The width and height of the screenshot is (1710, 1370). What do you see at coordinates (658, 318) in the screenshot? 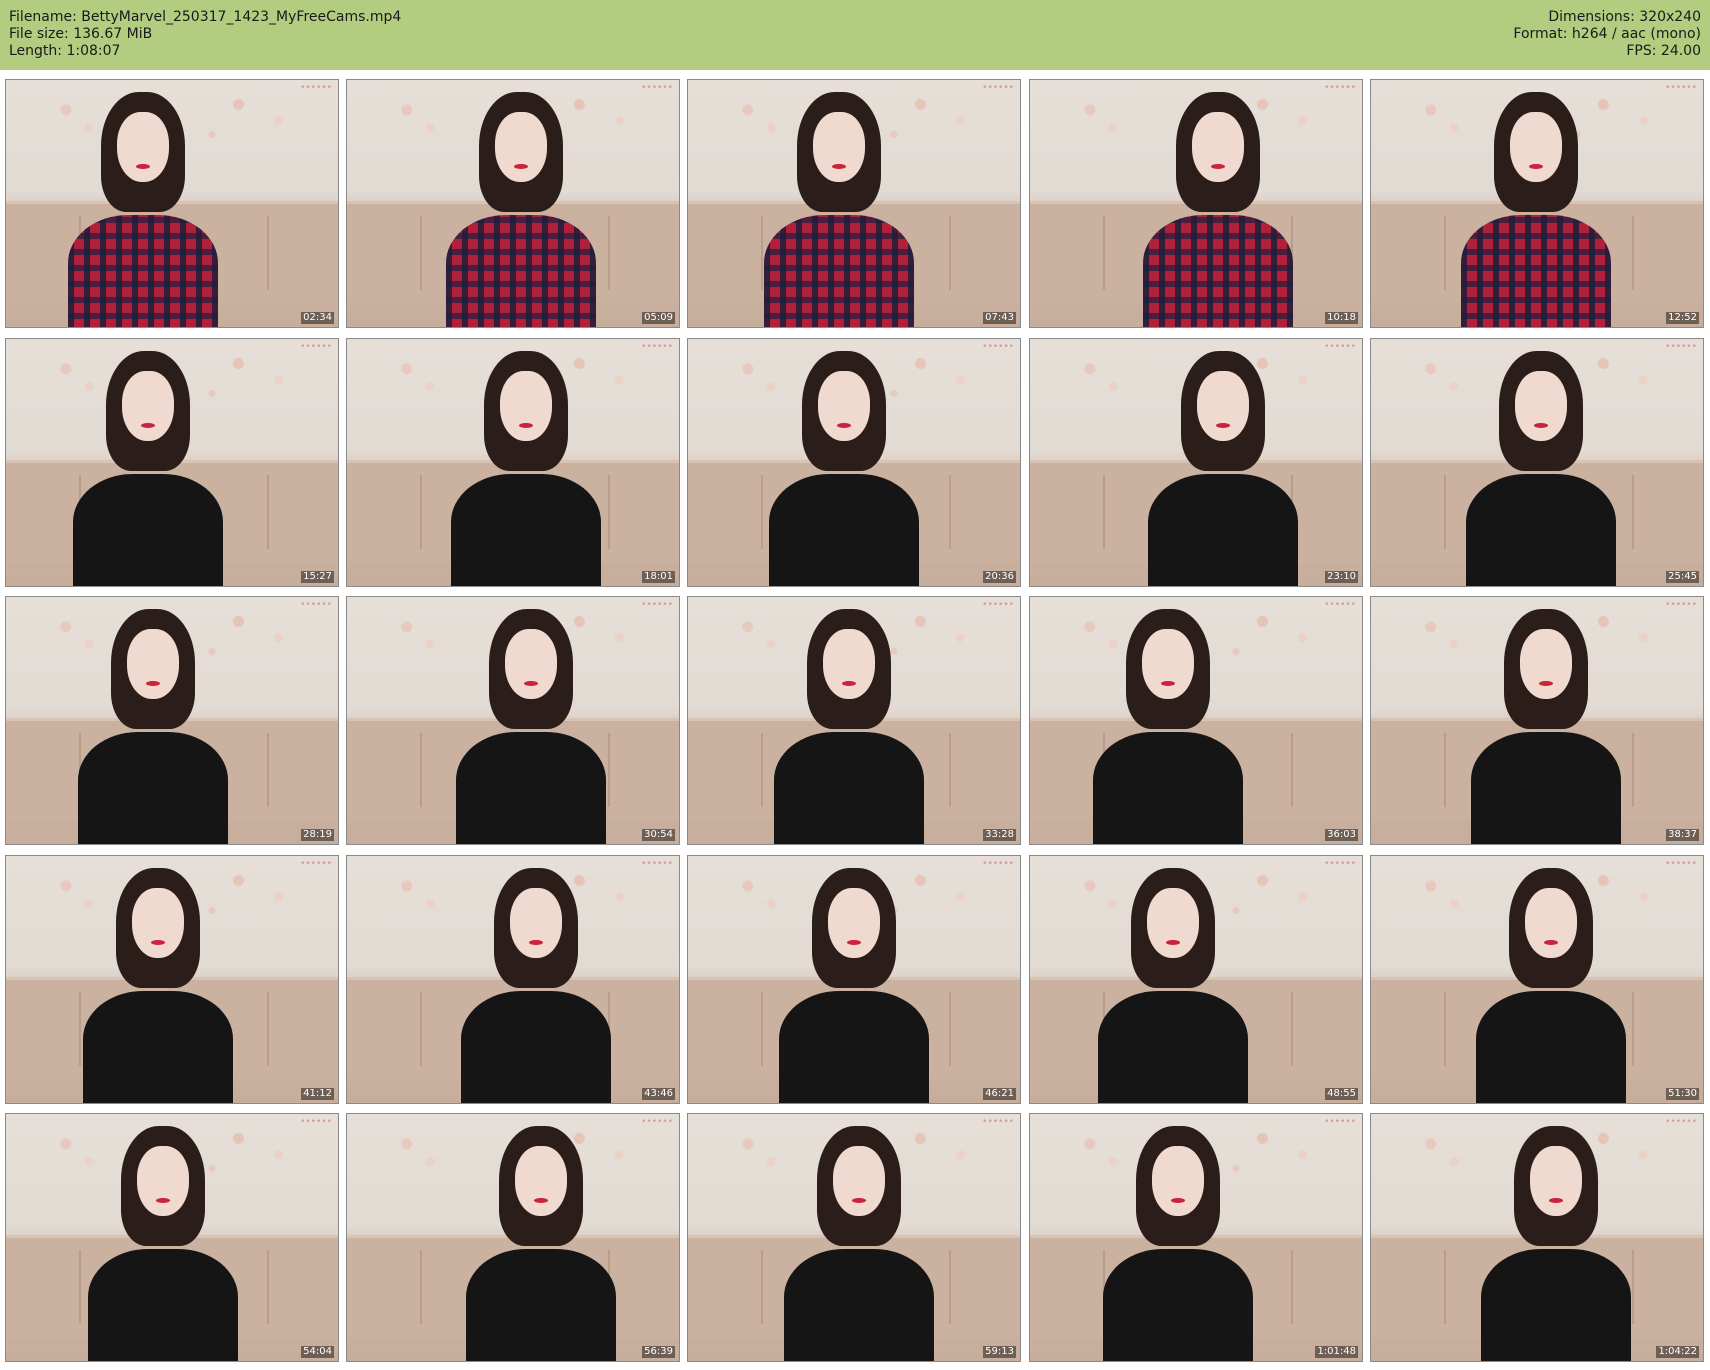
I see `thumbnail-timestamp: 05:09` at bounding box center [658, 318].